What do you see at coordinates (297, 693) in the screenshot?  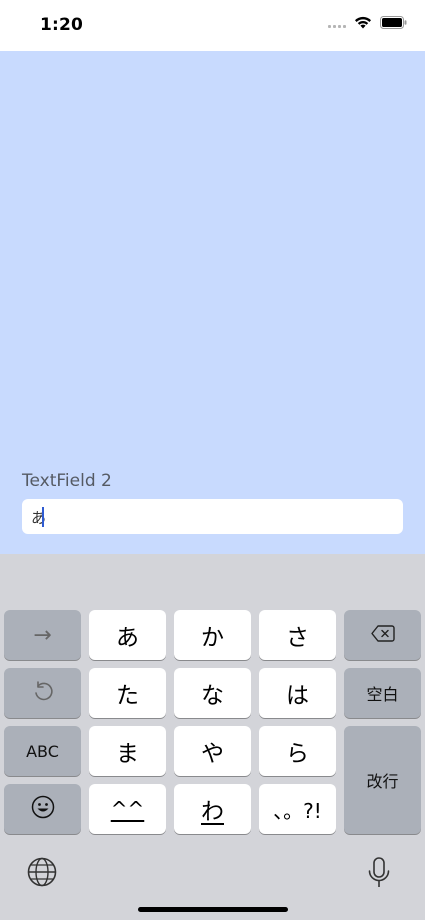 I see `key-ha: は` at bounding box center [297, 693].